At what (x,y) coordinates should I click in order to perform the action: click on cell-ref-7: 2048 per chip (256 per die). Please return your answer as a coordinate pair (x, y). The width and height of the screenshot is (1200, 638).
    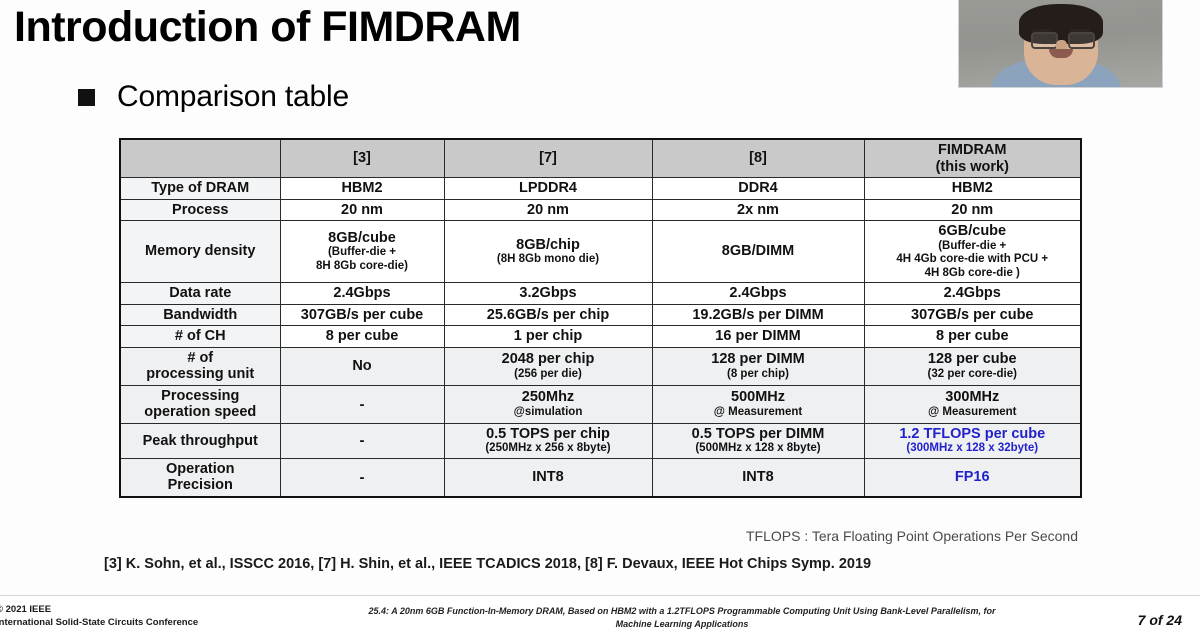
    Looking at the image, I should click on (548, 366).